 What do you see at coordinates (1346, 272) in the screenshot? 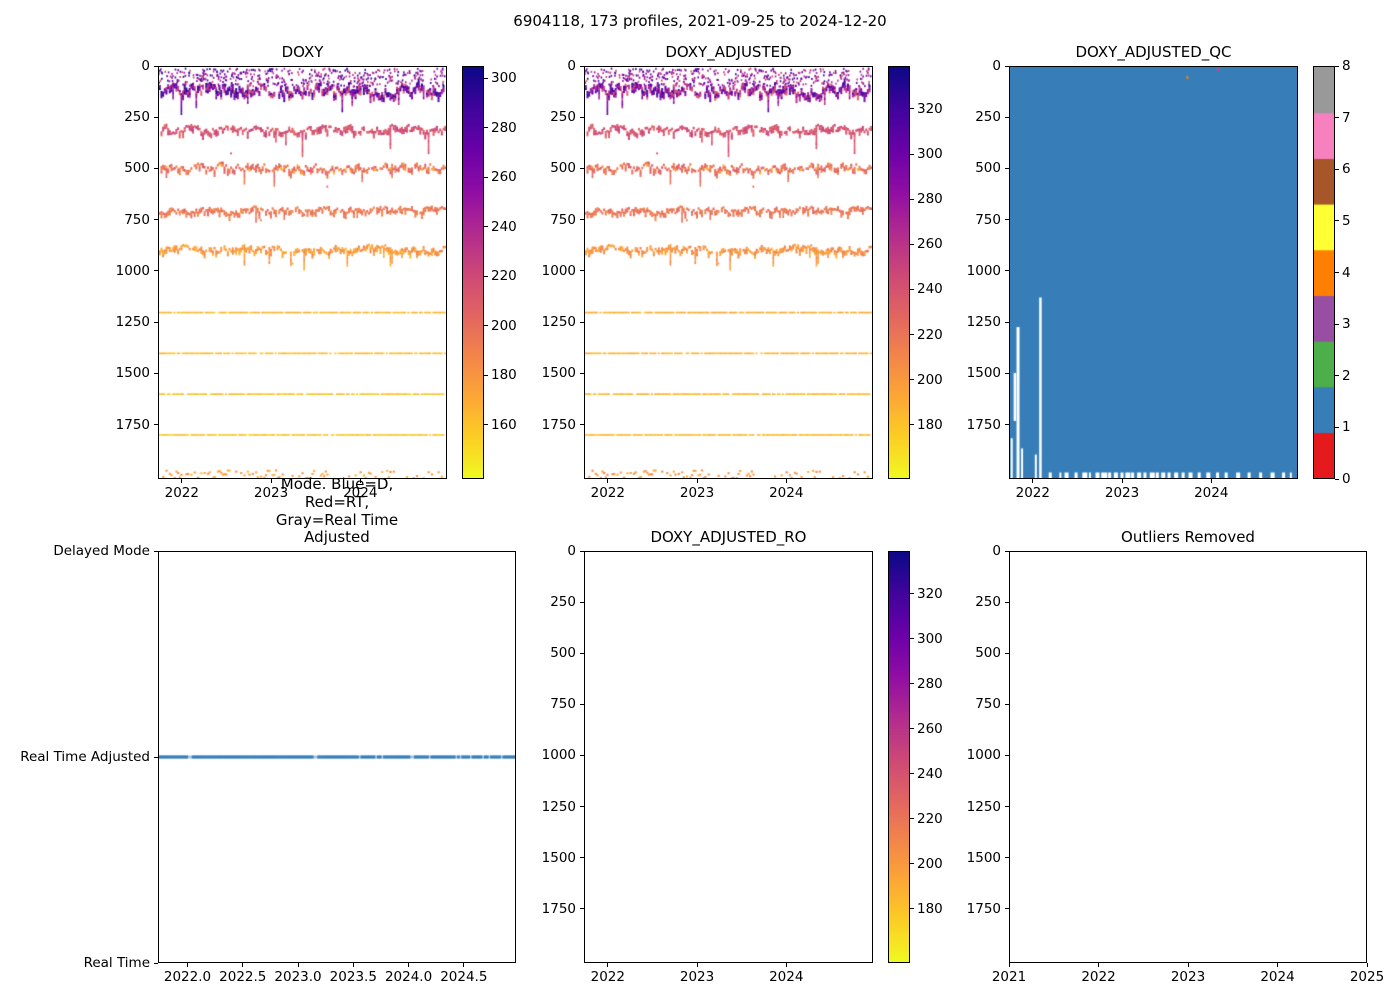
I see `colorbar-tick-label: 4` at bounding box center [1346, 272].